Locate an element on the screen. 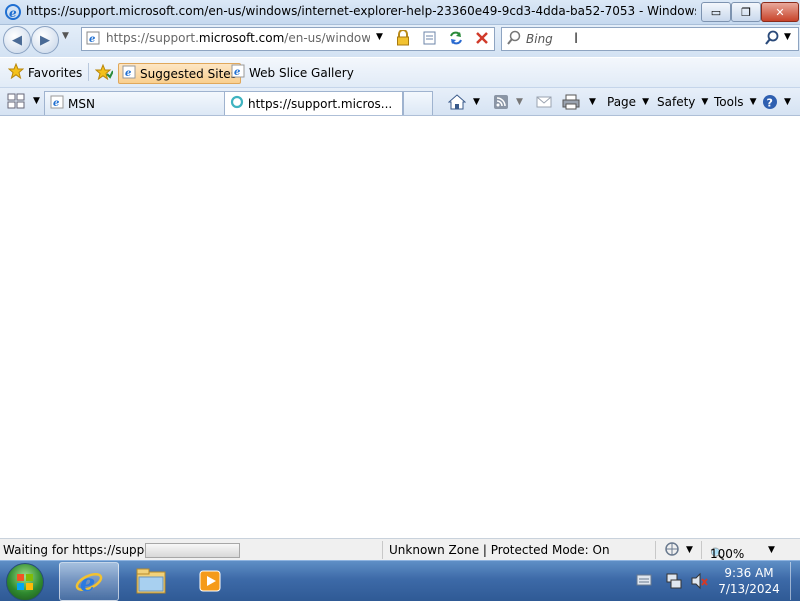 This screenshot has height=601, width=800. forward-button: ▶ is located at coordinates (45, 40).